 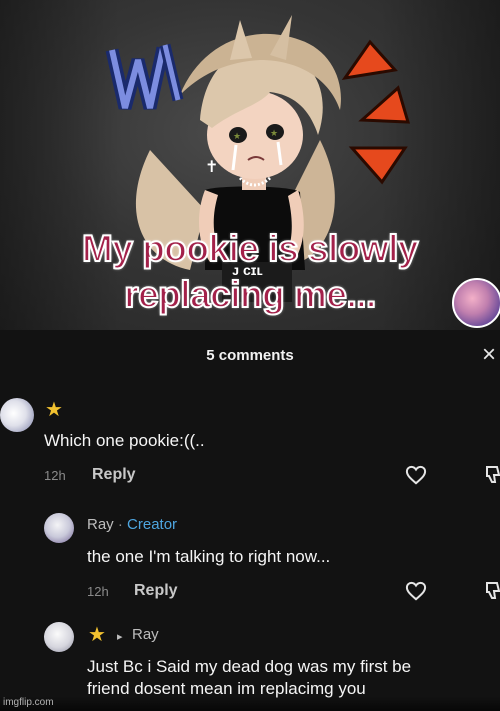 I want to click on close-icon: ×, so click(x=491, y=355).